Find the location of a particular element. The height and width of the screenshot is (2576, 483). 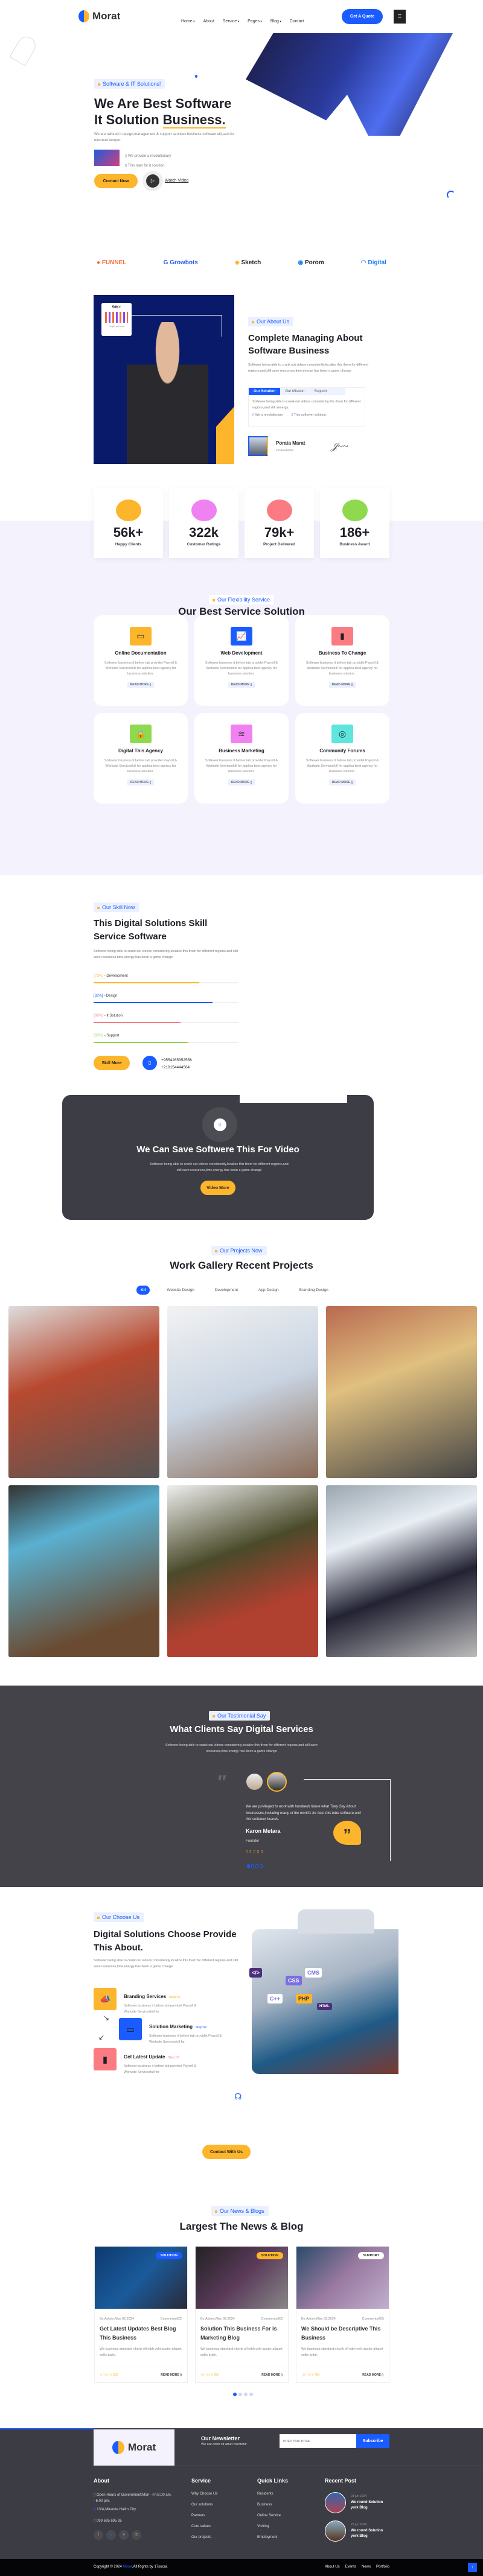

blog-title: Largest The News & Blog is located at coordinates (241, 2226).